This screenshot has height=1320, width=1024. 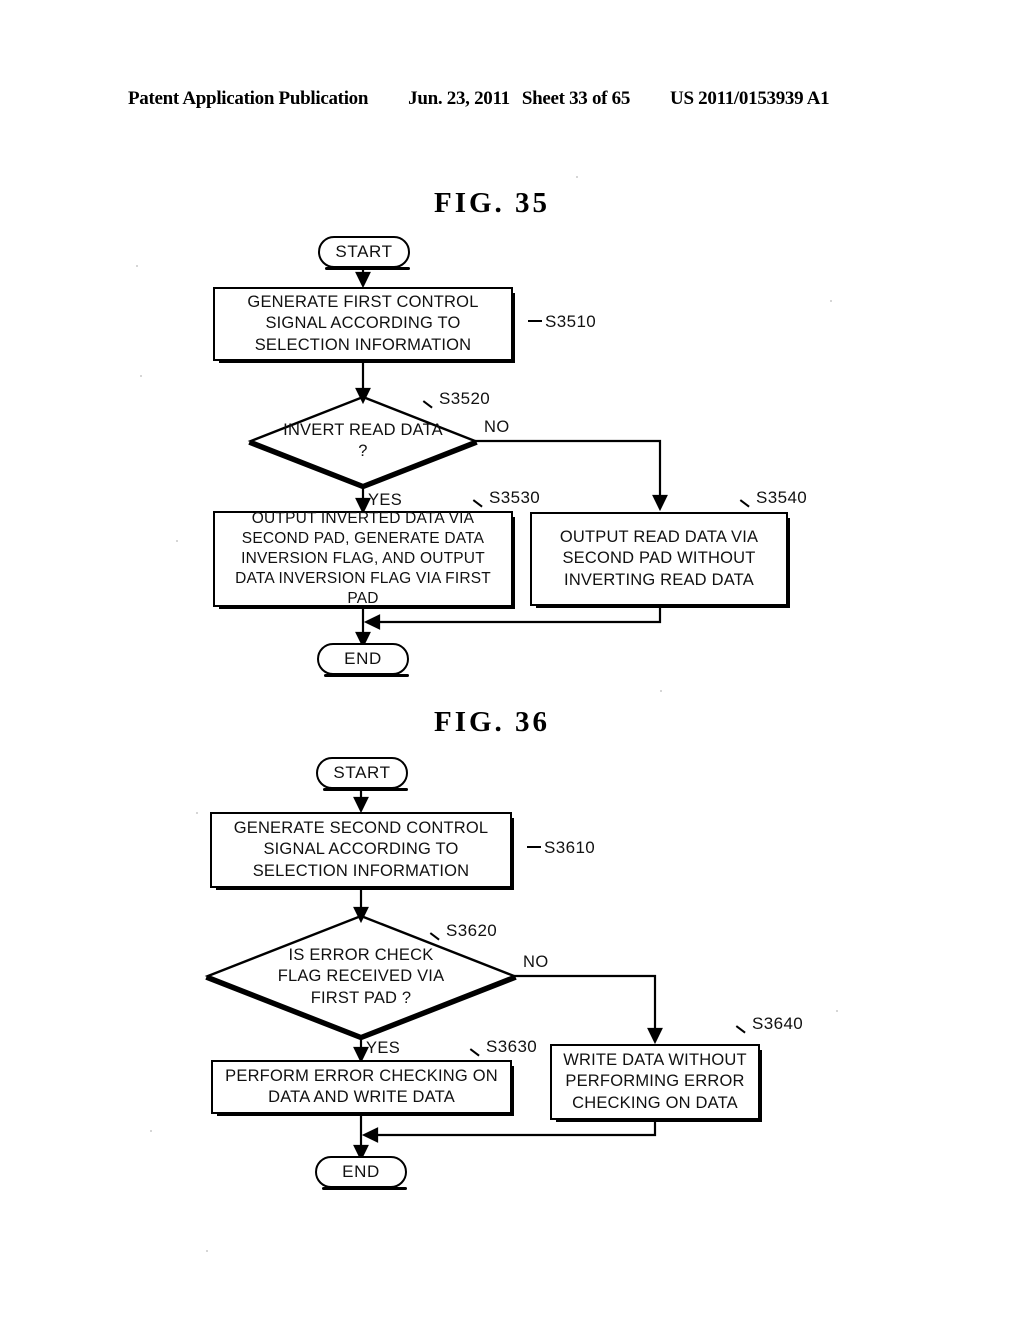 I want to click on fig36-end-node: END, so click(x=361, y=1173).